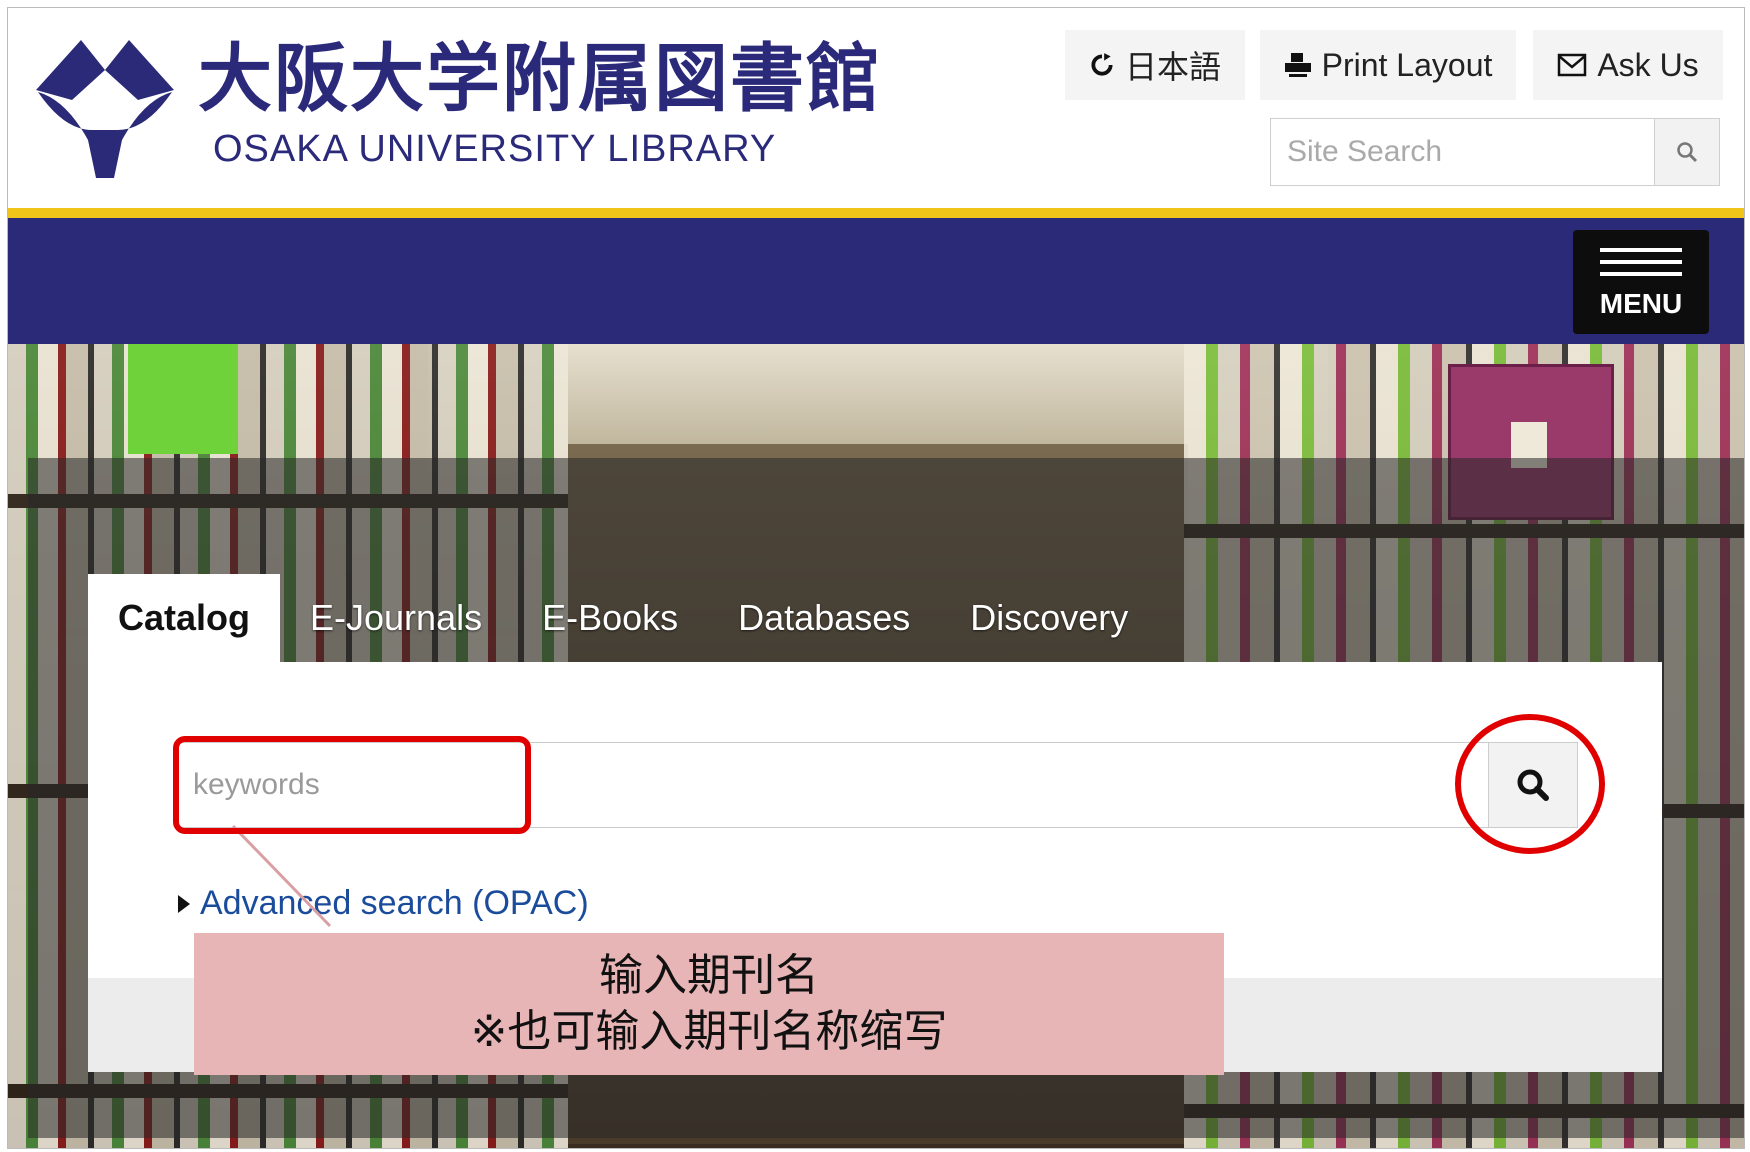  Describe the element at coordinates (709, 975) in the screenshot. I see `annotation-line-1: 输入期刊名` at that location.